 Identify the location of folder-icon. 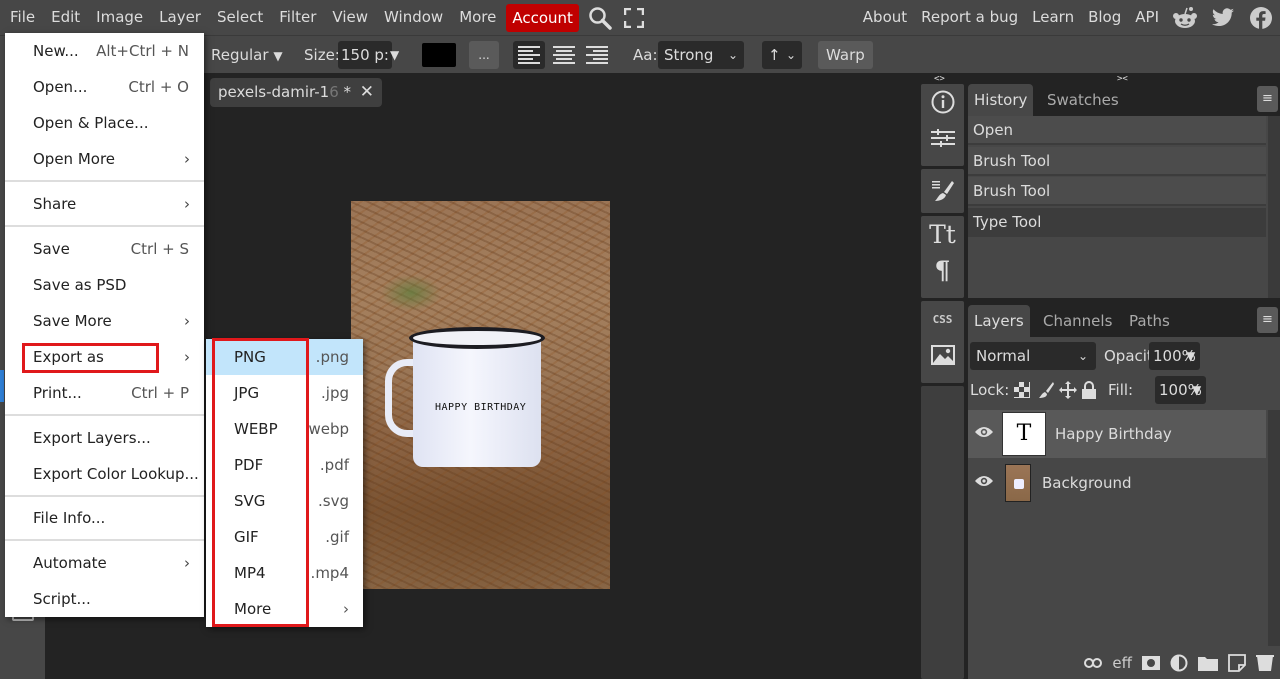
(1208, 663).